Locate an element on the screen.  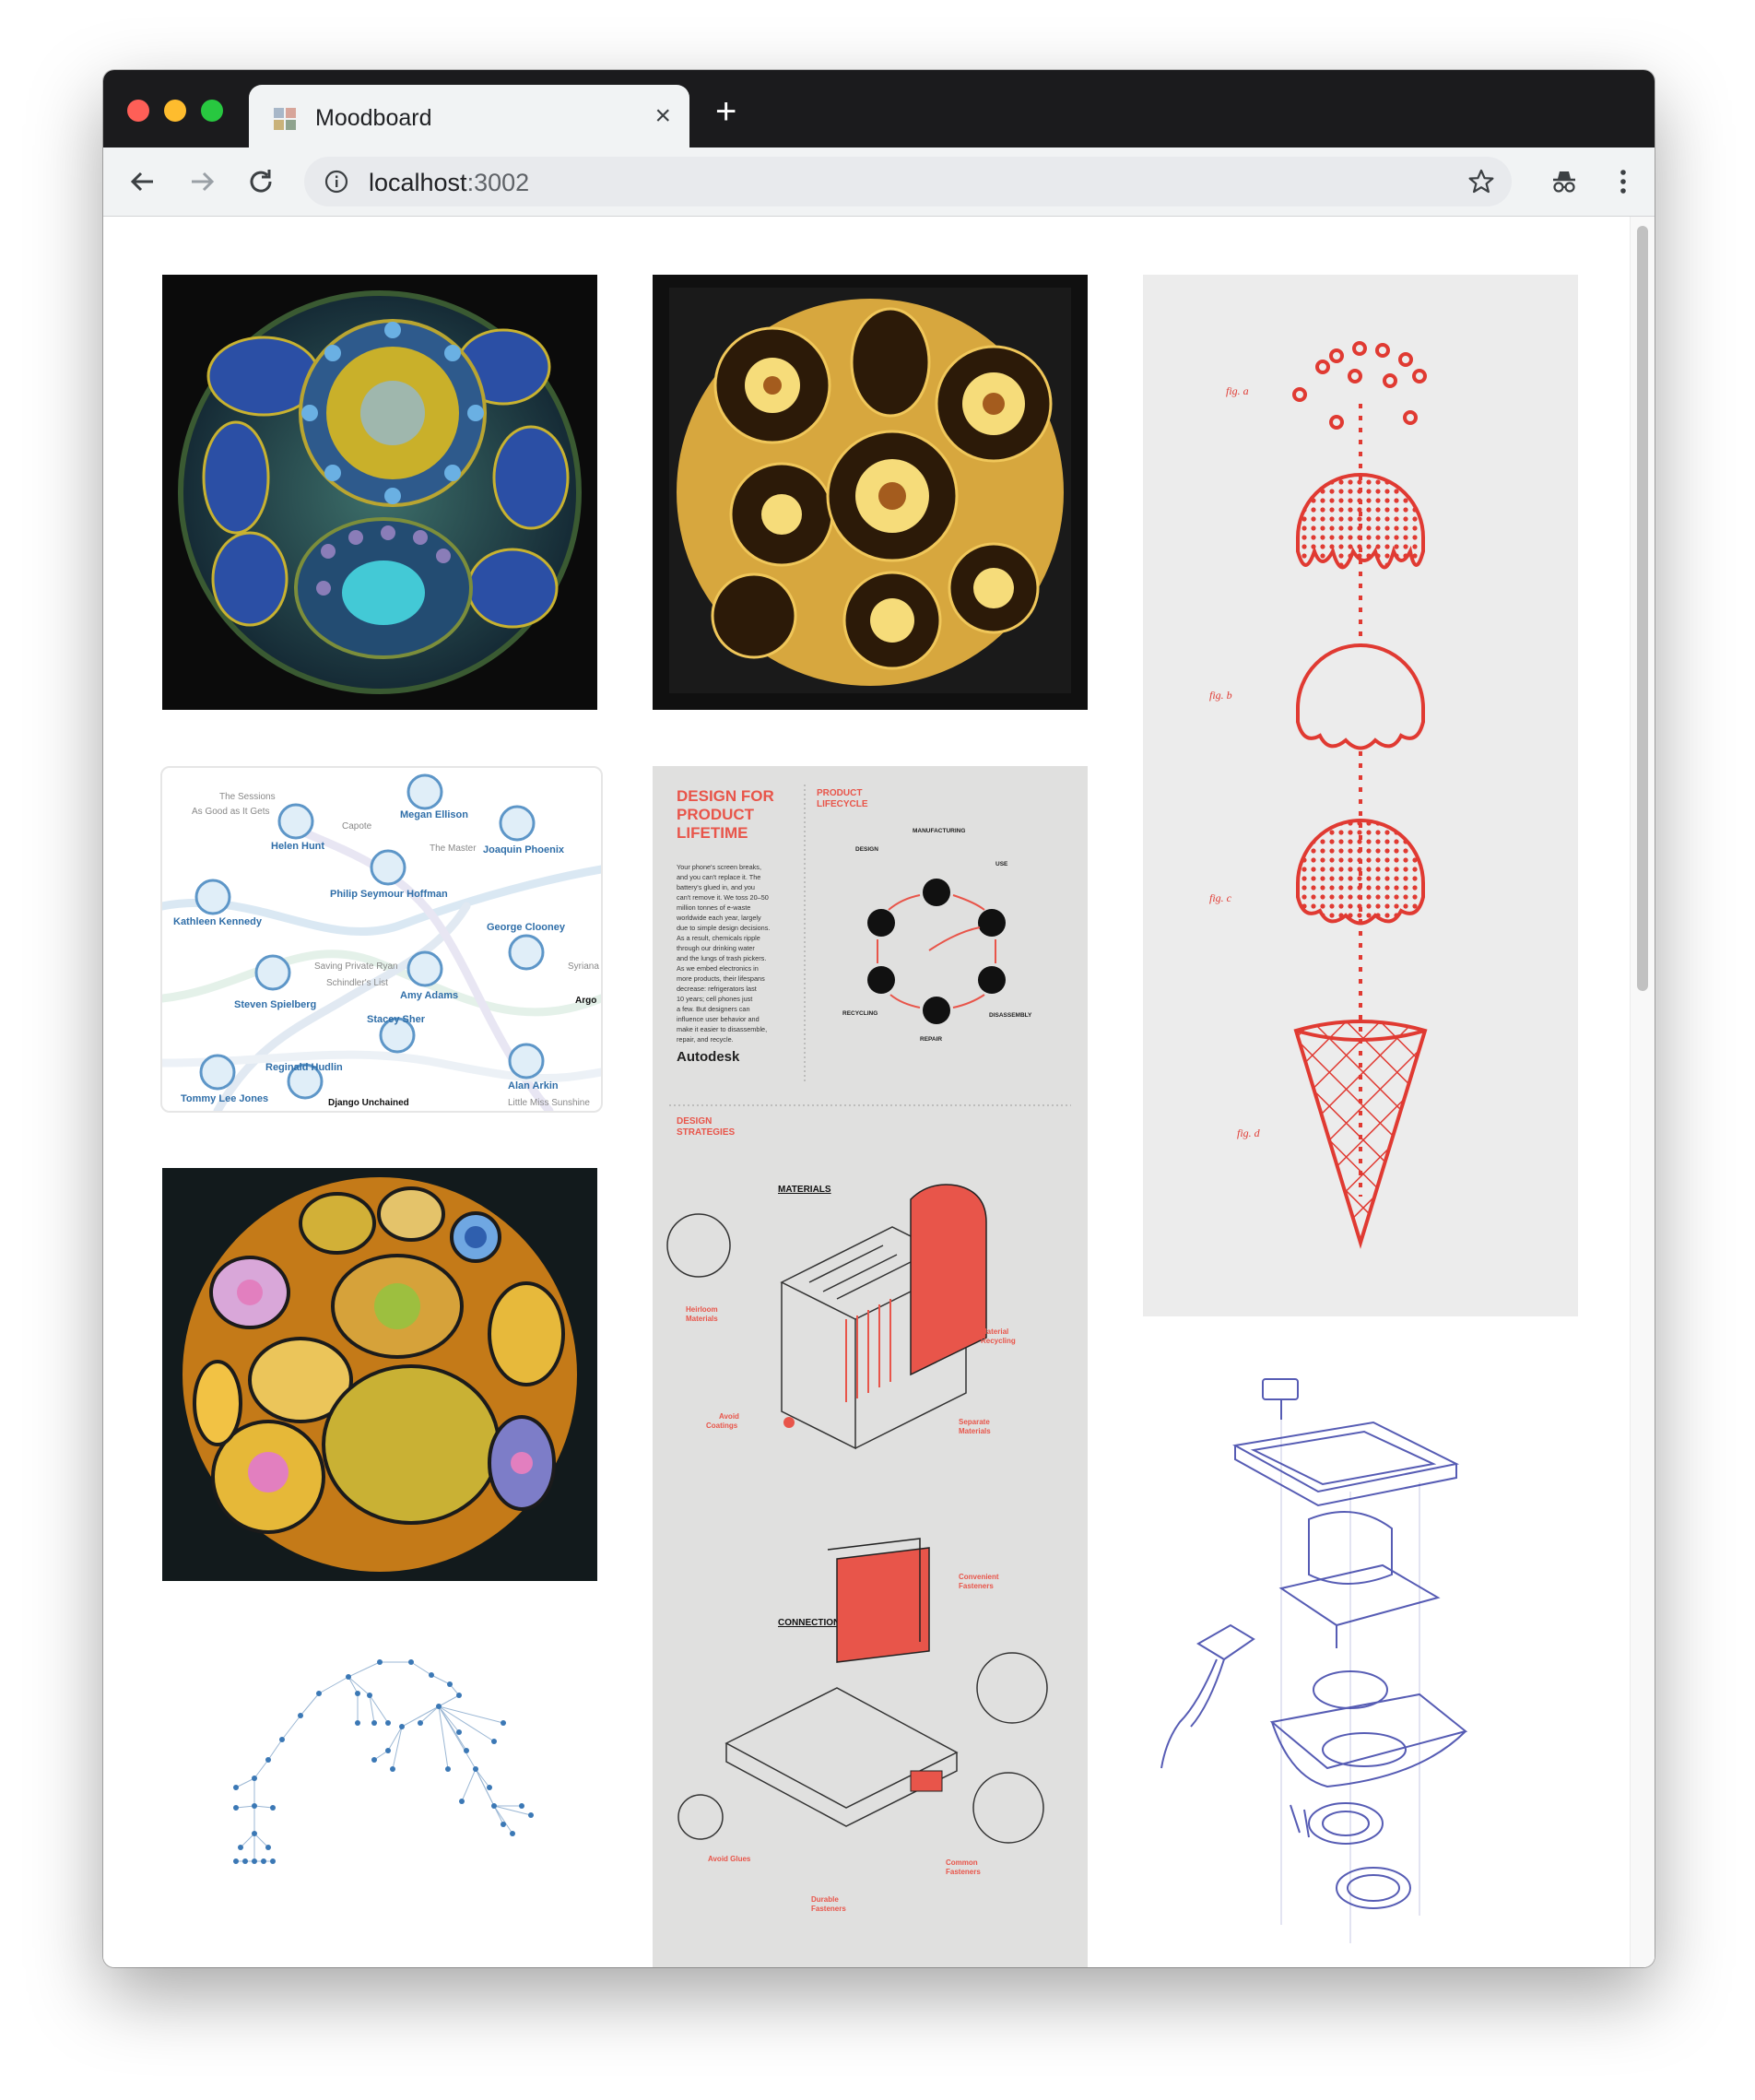
scrollbar-thumb is located at coordinates (1642, 609).